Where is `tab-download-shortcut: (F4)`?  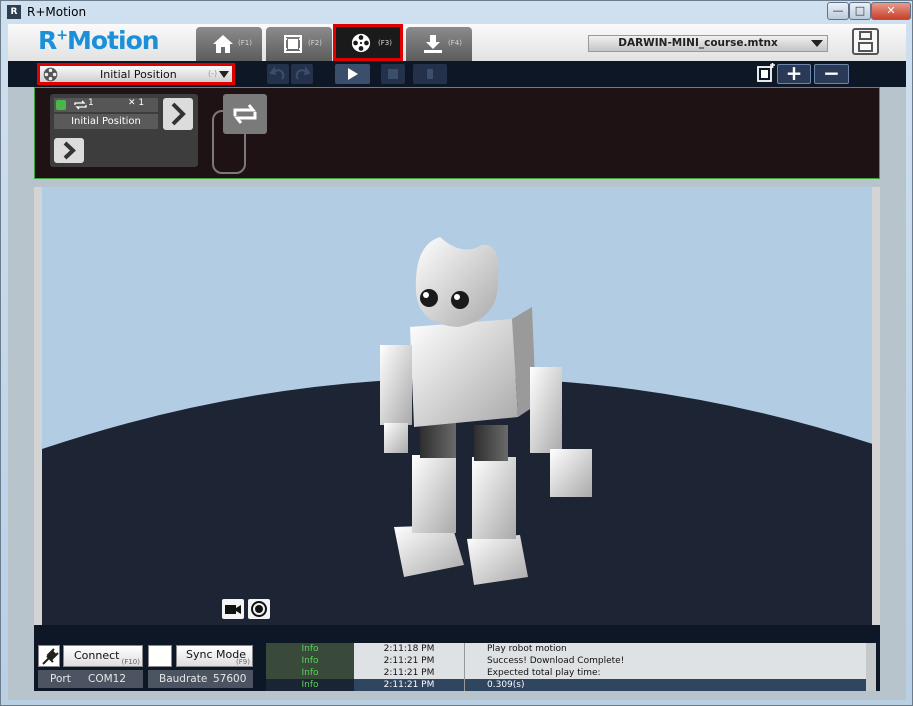
tab-download-shortcut: (F4) is located at coordinates (455, 43).